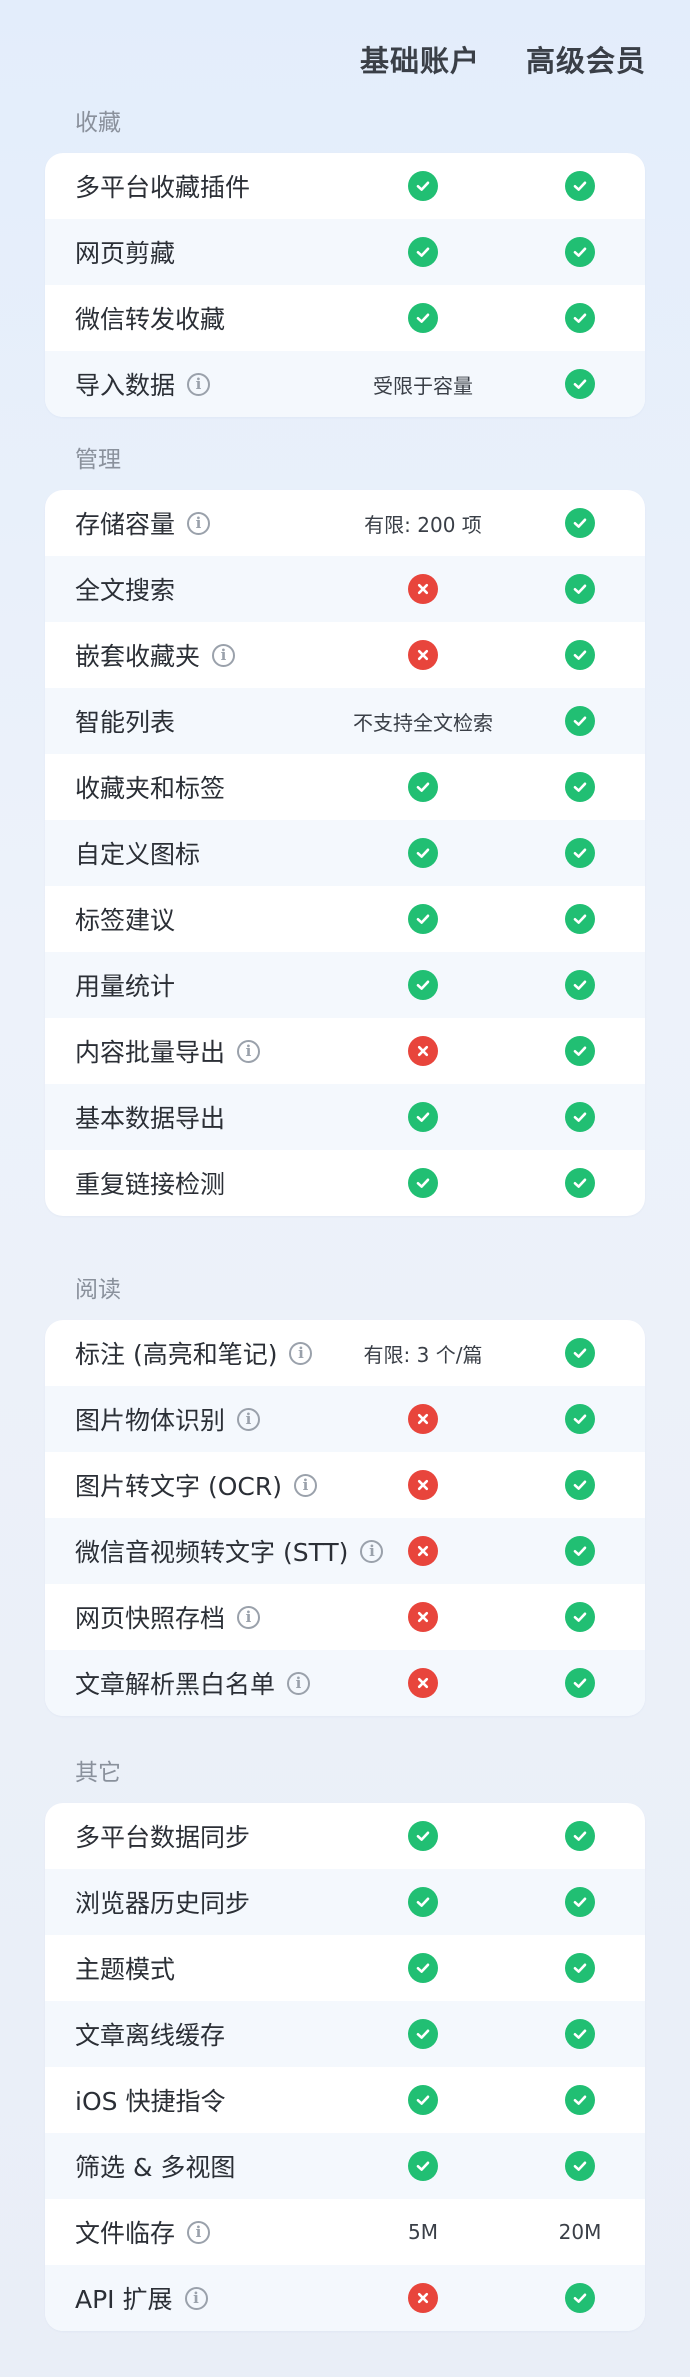 Image resolution: width=690 pixels, height=2377 pixels. I want to click on feature-label-text: 收藏夹和标签, so click(150, 788).